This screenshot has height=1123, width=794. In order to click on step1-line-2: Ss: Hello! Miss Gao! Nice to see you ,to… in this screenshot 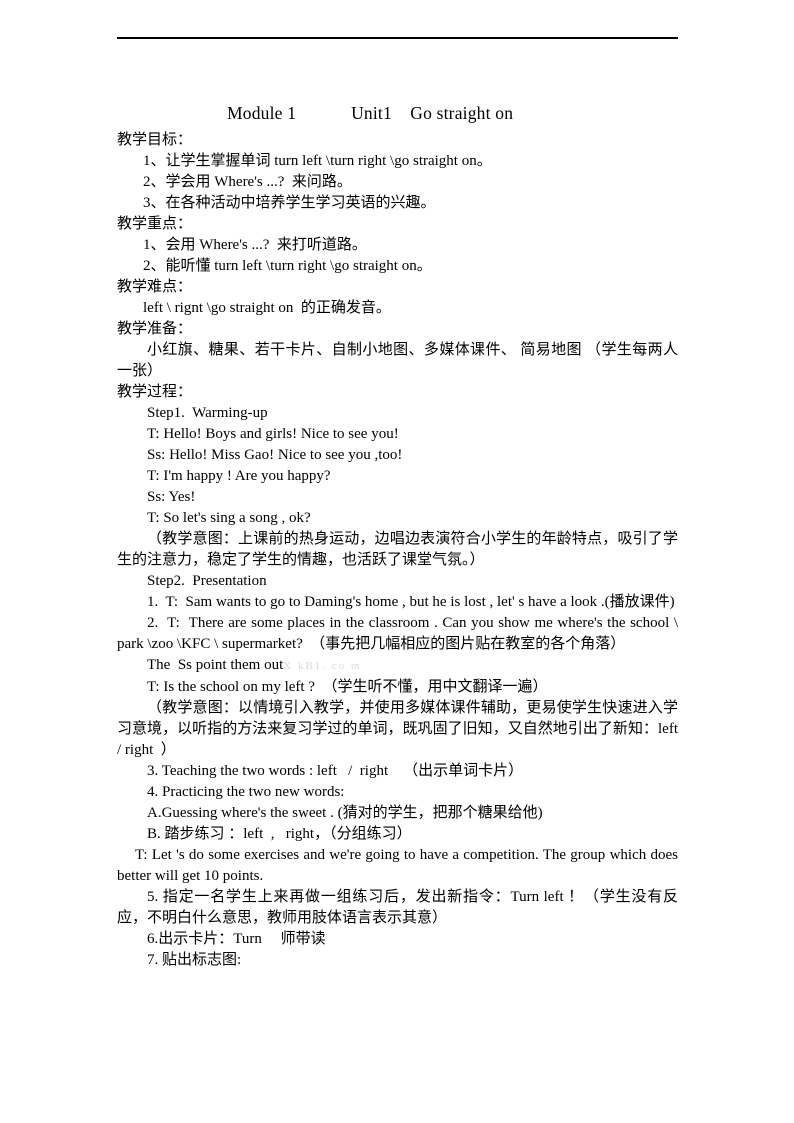, I will do `click(275, 455)`.